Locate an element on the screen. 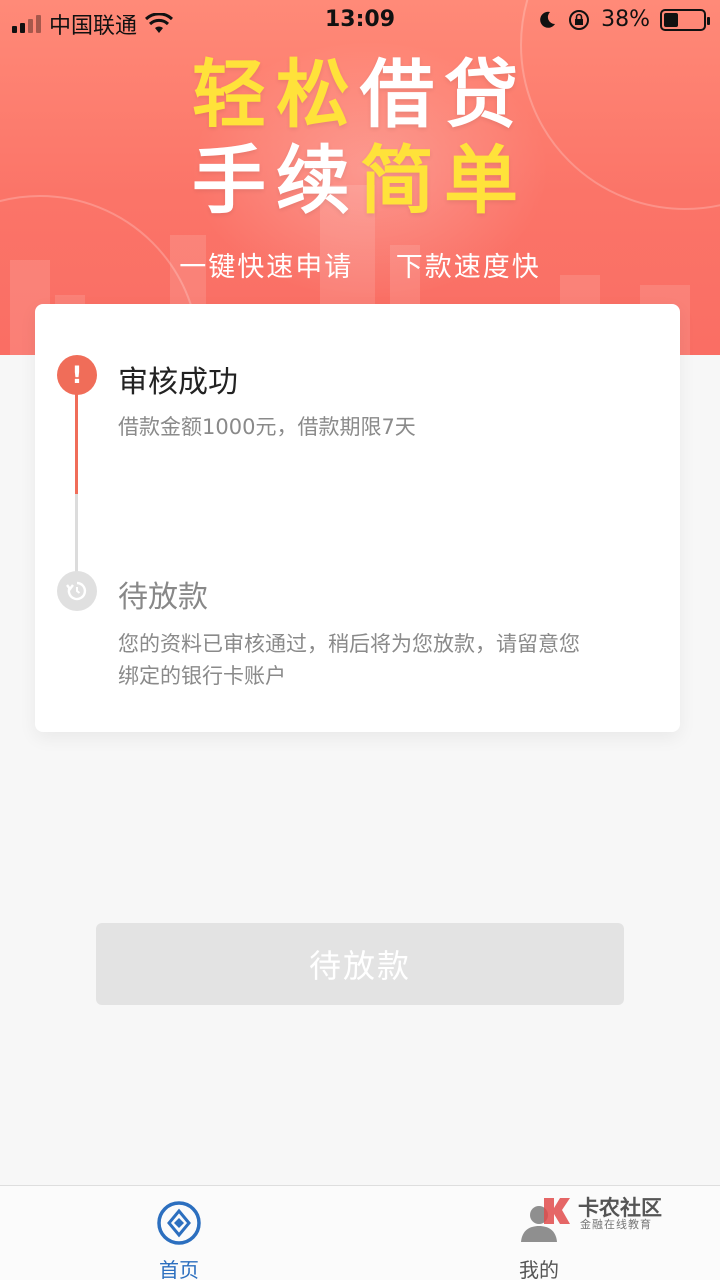  moon-icon is located at coordinates (548, 19).